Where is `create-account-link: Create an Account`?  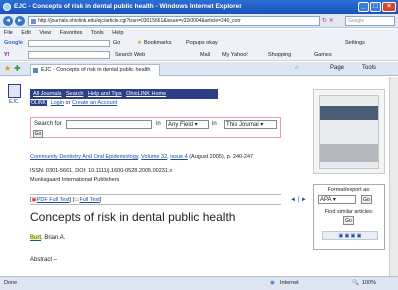 create-account-link: Create an Account is located at coordinates (94, 103).